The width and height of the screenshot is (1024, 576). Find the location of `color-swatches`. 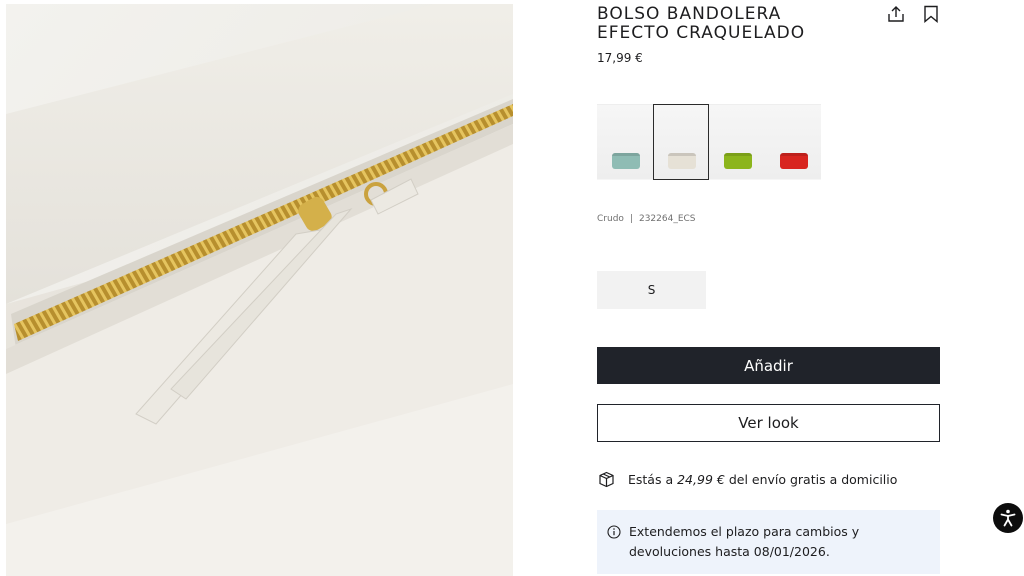

color-swatches is located at coordinates (709, 142).